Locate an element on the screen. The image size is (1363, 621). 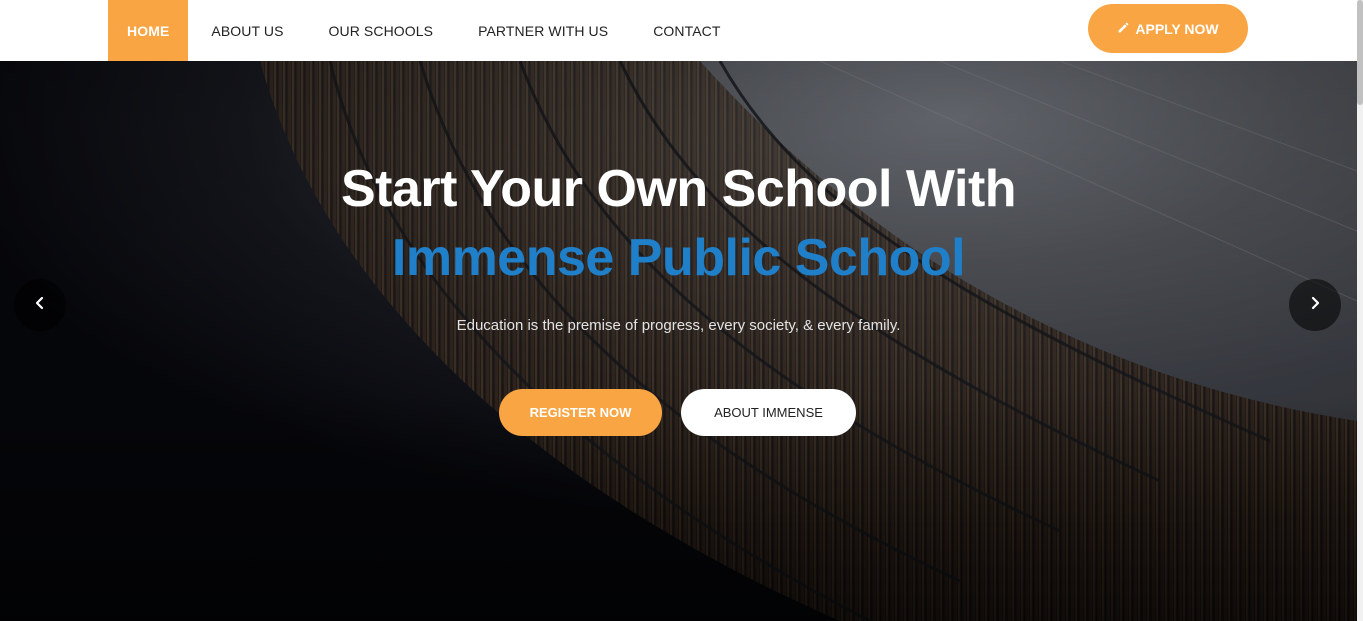
slider-prev-button is located at coordinates (40, 305).